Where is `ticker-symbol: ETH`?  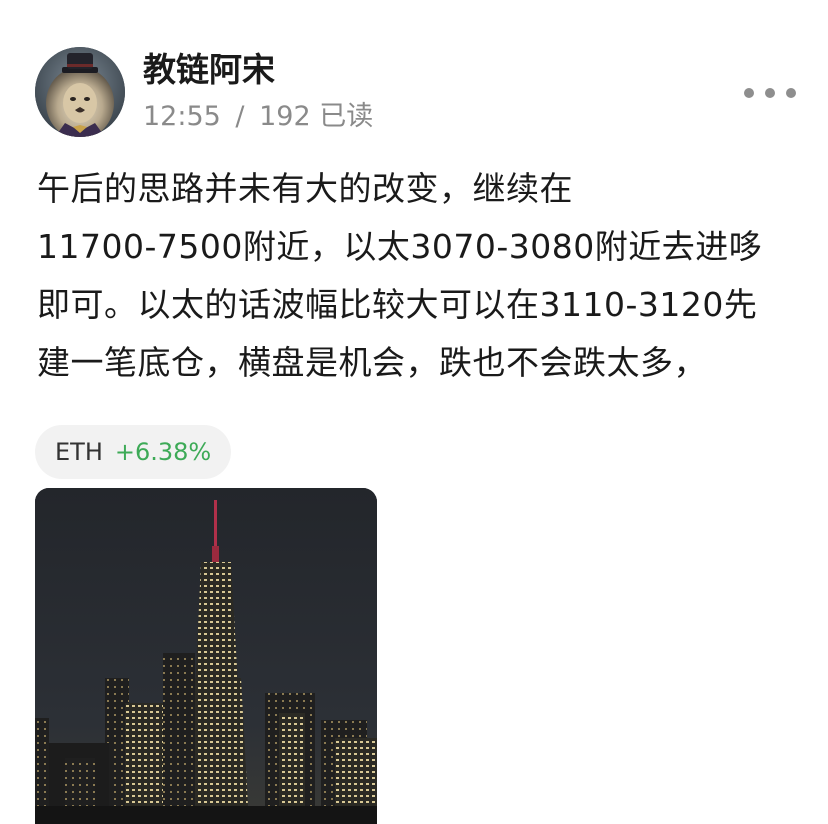
ticker-symbol: ETH is located at coordinates (79, 452).